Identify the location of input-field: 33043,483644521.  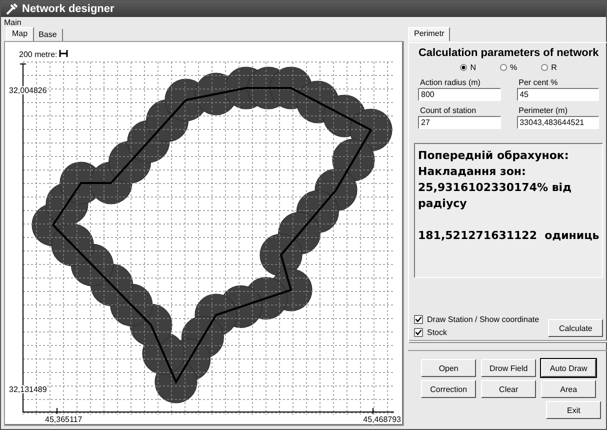
(558, 122).